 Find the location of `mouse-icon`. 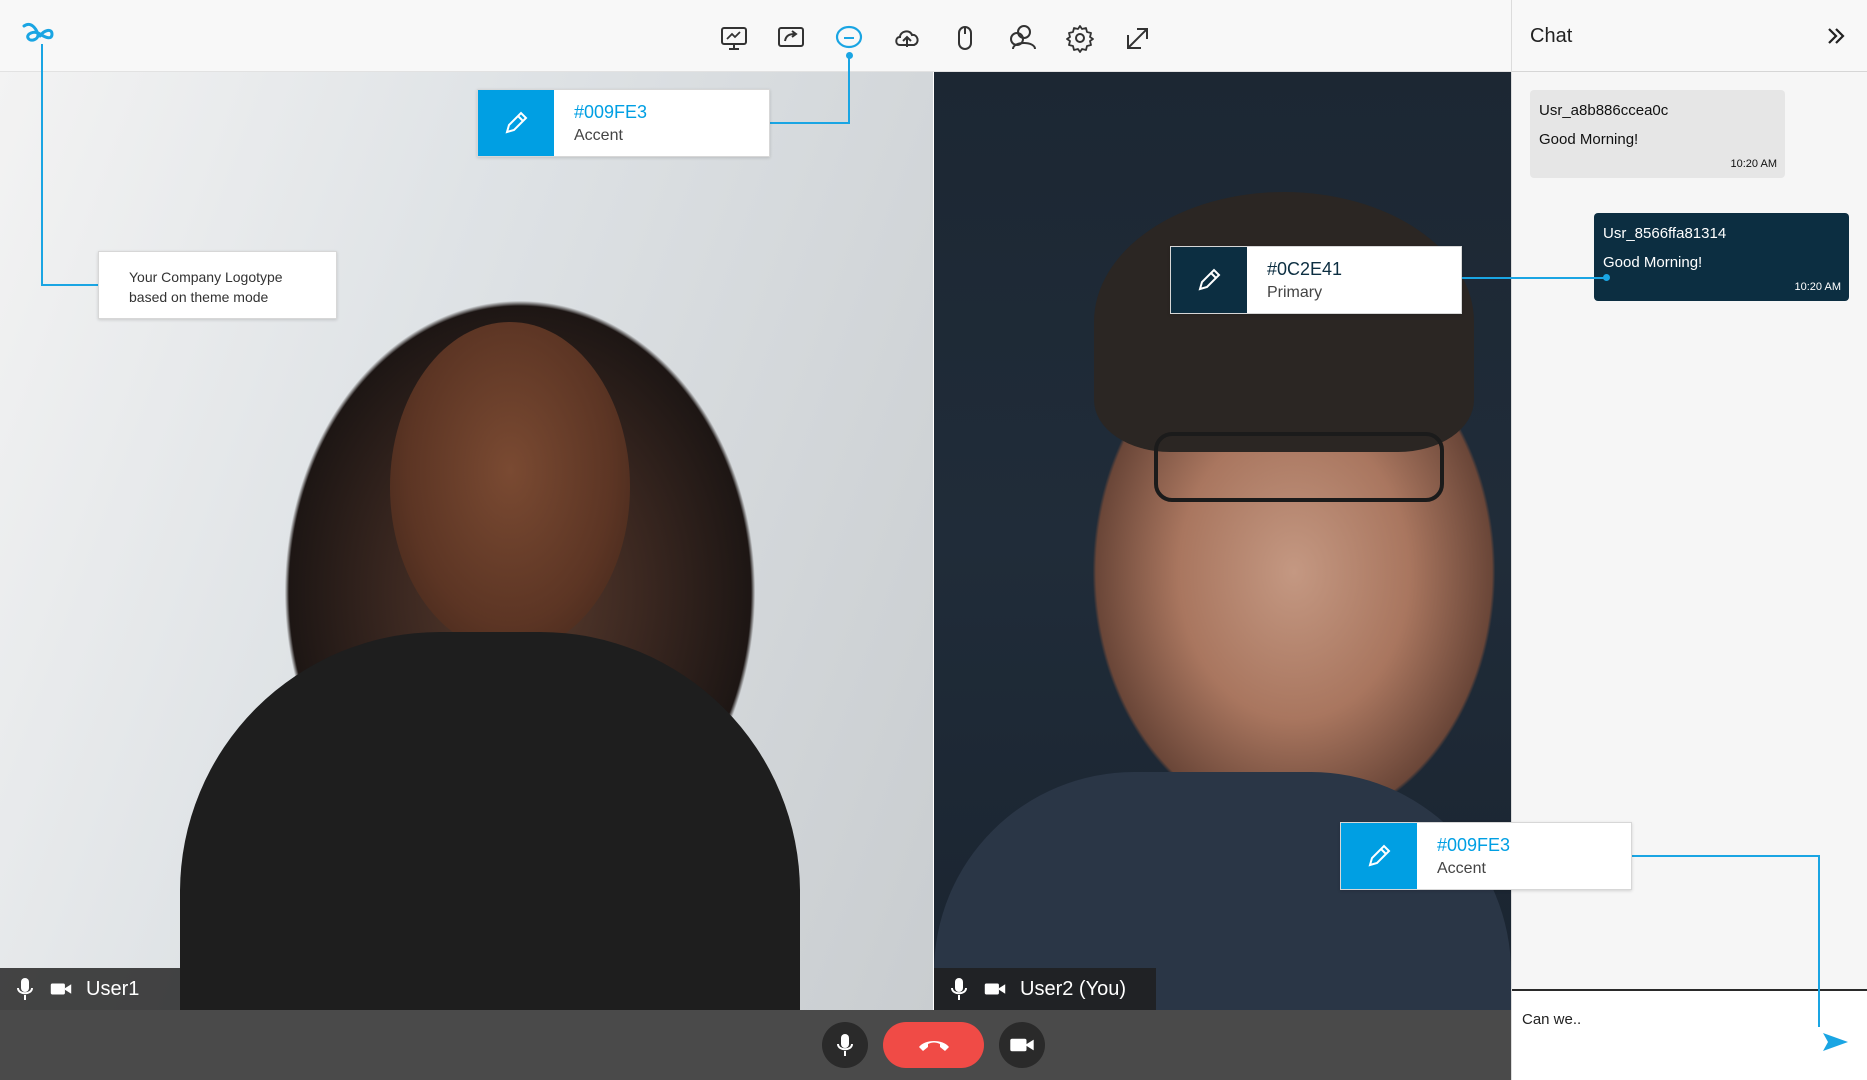

mouse-icon is located at coordinates (965, 38).